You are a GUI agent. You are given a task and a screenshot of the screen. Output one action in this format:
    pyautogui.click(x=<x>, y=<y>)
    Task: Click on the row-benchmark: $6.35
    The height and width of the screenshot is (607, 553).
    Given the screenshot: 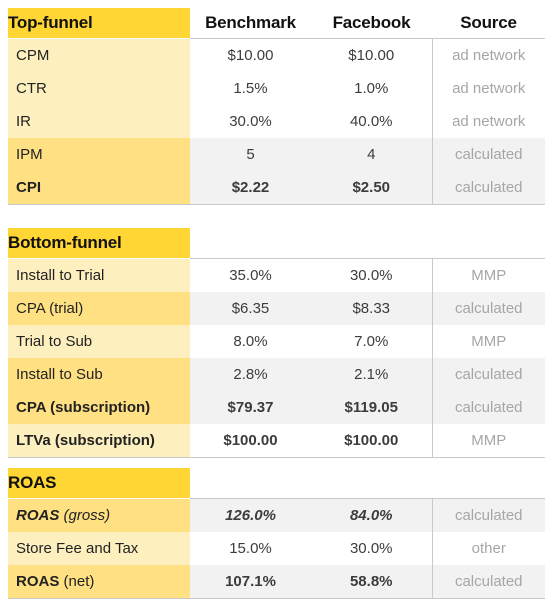 What is the action you would take?
    pyautogui.click(x=250, y=308)
    